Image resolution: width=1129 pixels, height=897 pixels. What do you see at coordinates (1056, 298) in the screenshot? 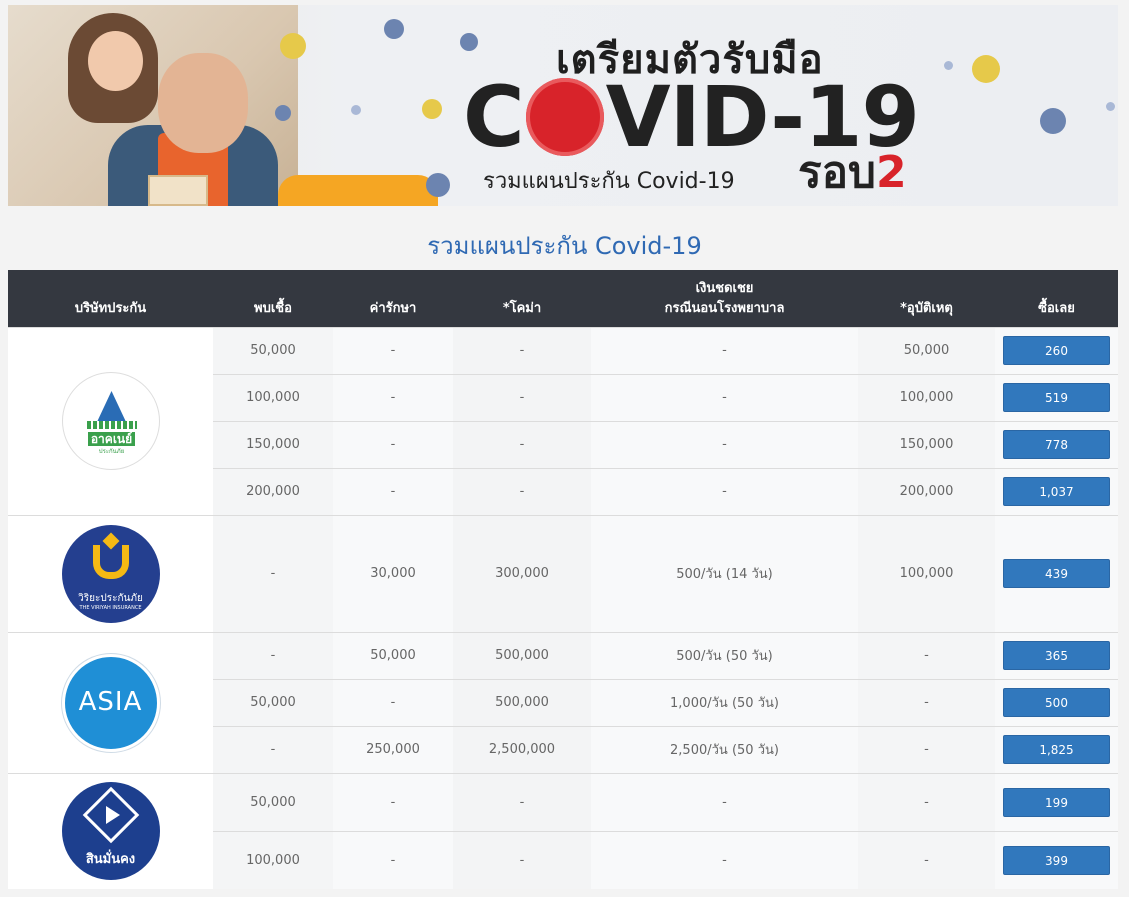
I see `header-buy: ซื้อเลย` at bounding box center [1056, 298].